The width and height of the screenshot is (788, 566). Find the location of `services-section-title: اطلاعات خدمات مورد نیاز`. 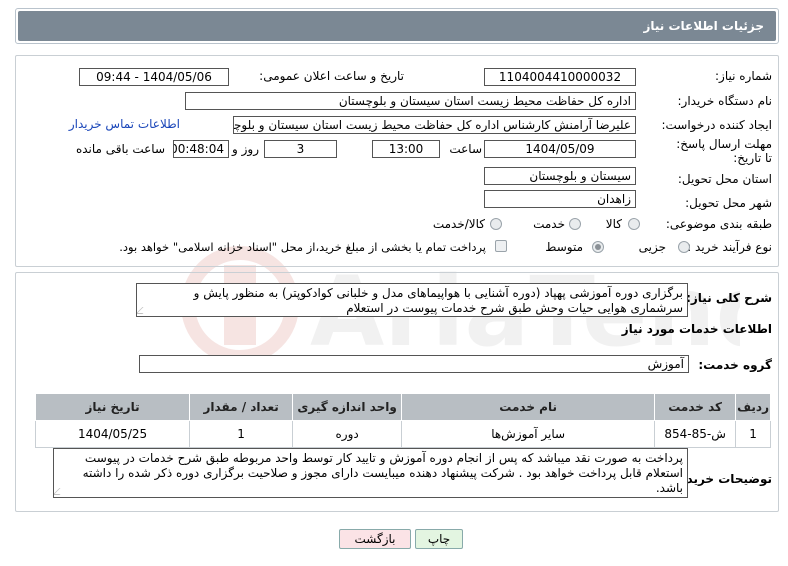

services-section-title: اطلاعات خدمات مورد نیاز is located at coordinates (696, 329).